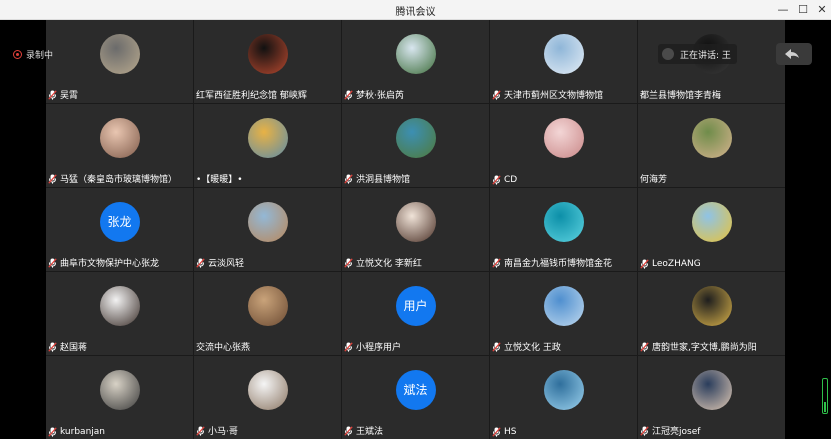 Image resolution: width=831 pixels, height=439 pixels. I want to click on participant-tile: 吴霄, so click(119, 61).